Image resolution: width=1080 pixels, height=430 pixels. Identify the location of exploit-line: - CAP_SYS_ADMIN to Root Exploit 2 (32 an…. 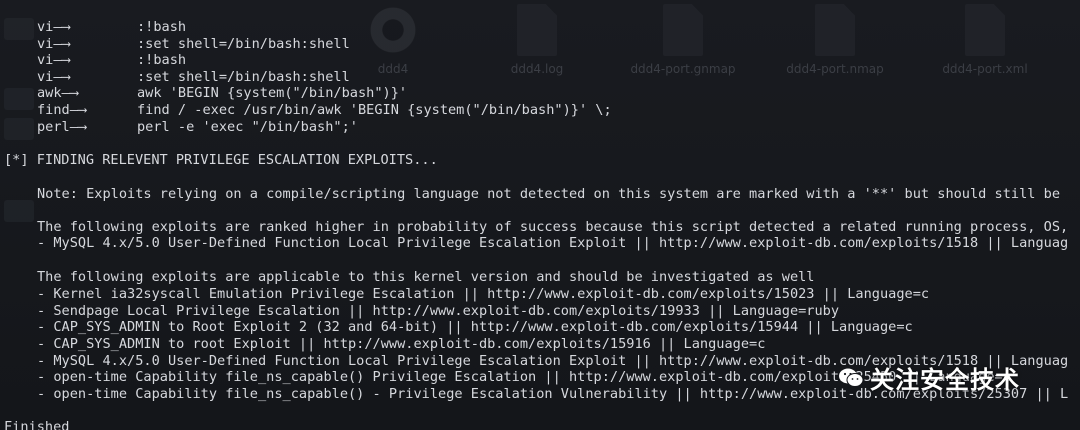
(475, 327).